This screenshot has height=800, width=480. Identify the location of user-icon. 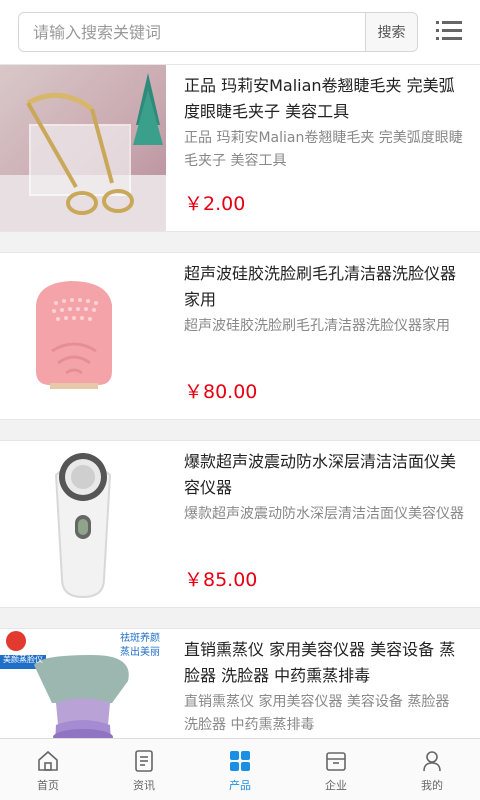
(432, 761).